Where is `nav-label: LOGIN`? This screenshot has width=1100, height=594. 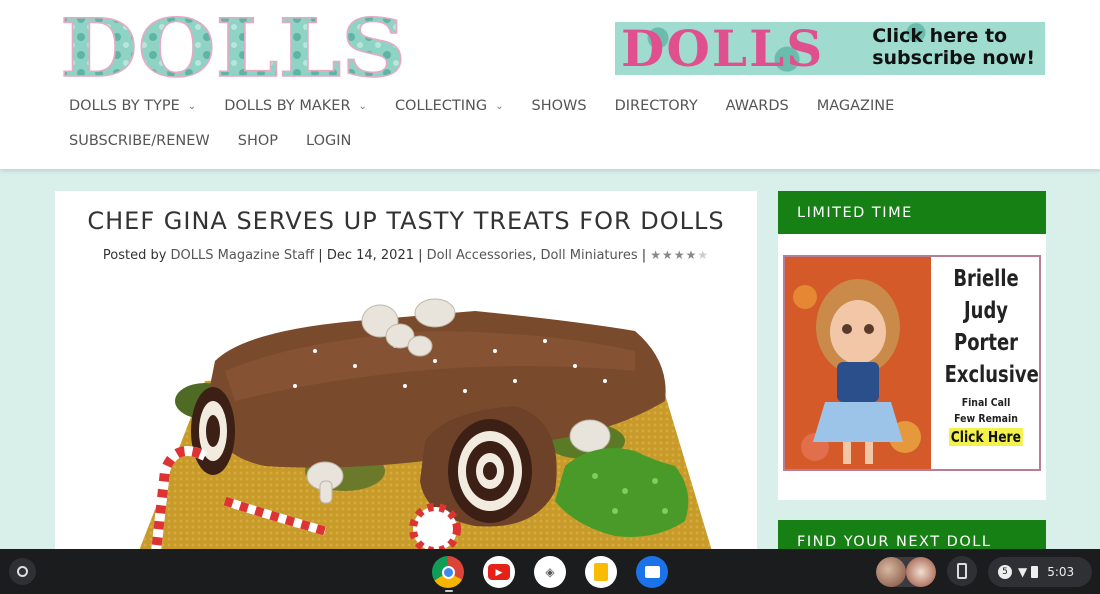 nav-label: LOGIN is located at coordinates (329, 141).